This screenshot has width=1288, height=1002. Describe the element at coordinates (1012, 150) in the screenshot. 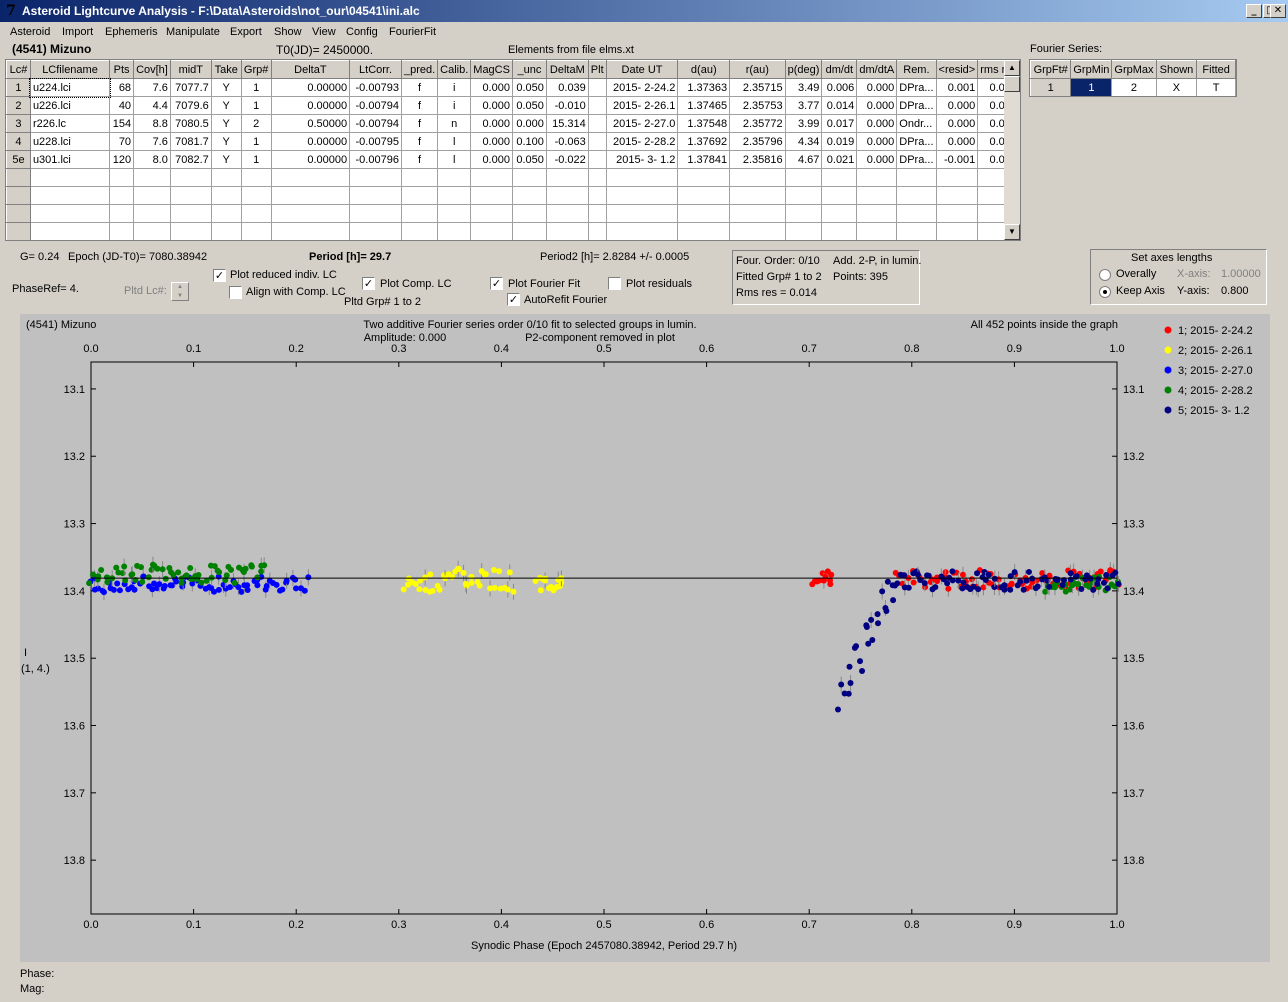

I see `lc-table-scrollbar: ▲ ▼` at that location.